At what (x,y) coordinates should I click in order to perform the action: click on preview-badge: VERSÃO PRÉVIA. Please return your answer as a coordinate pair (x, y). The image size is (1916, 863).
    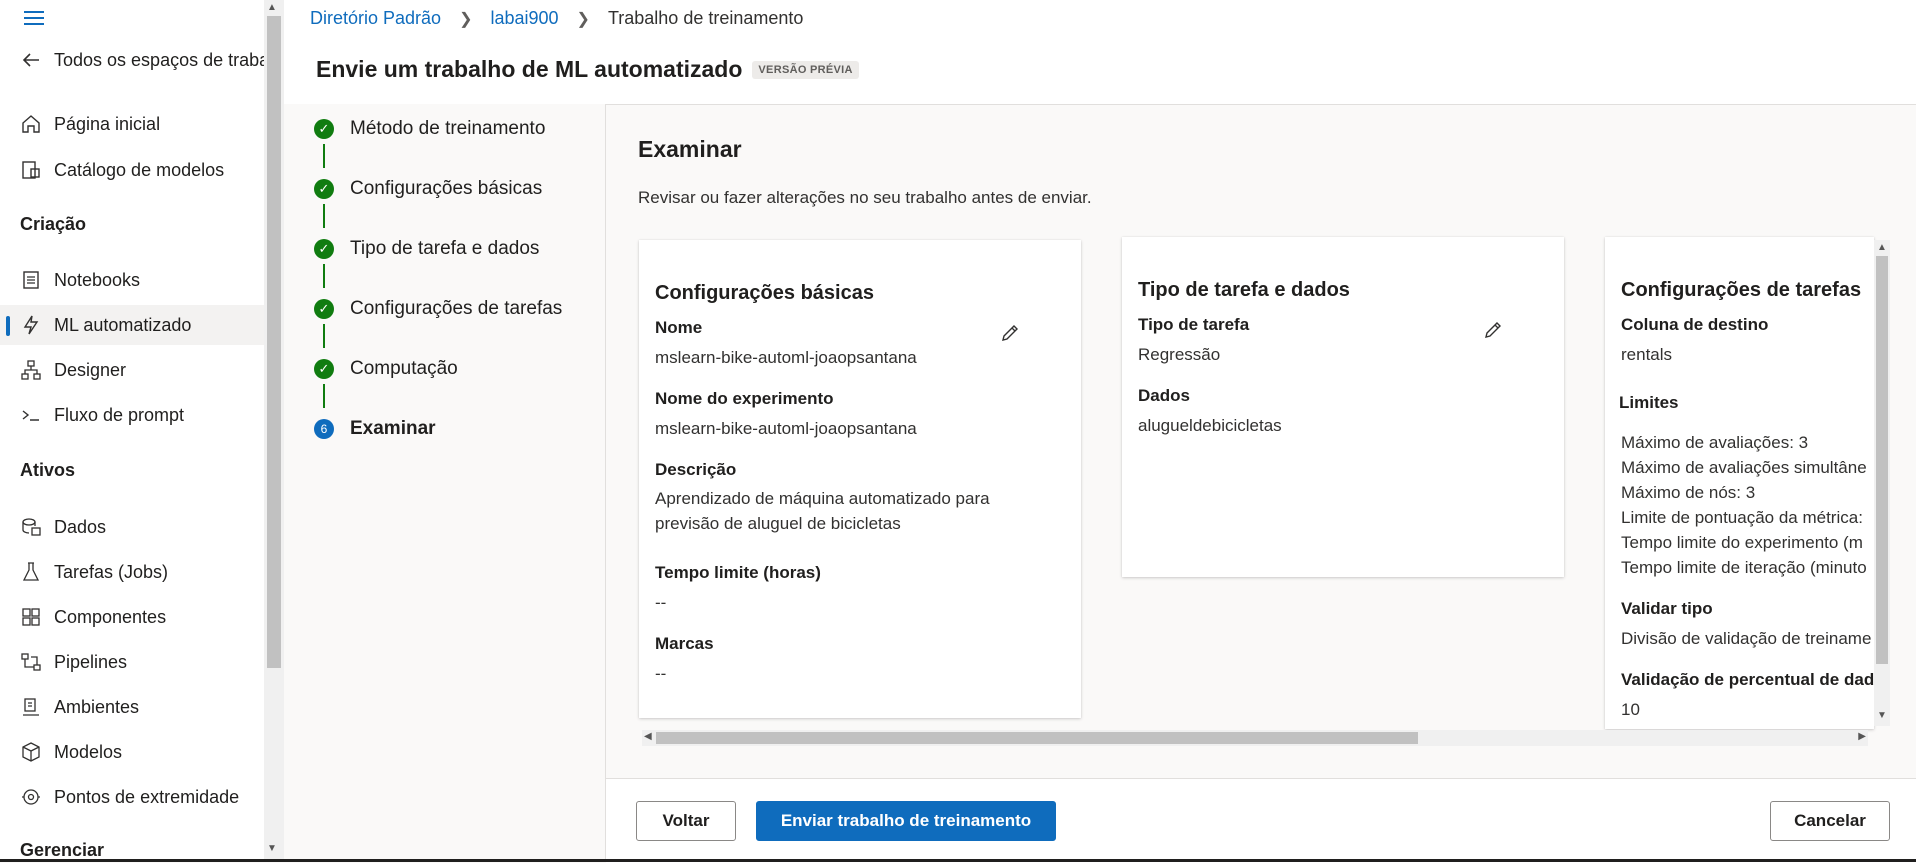
    Looking at the image, I should click on (805, 69).